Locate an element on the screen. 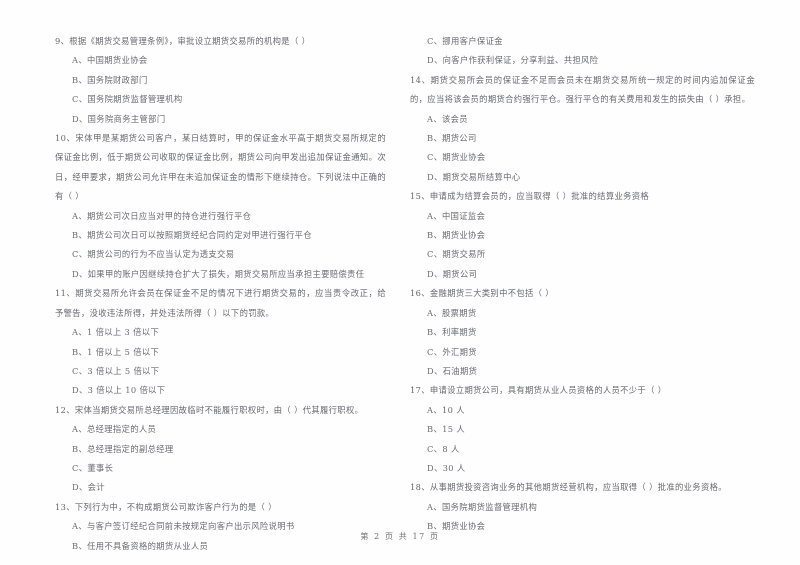  option-14-a: A、该会员 is located at coordinates (582, 119).